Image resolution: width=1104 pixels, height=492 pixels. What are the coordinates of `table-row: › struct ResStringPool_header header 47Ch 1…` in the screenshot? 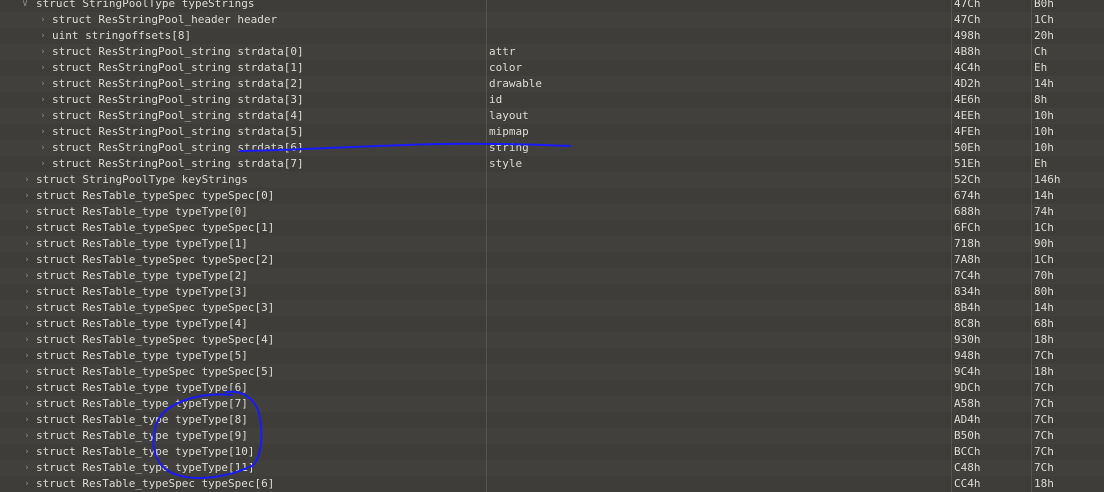 It's located at (552, 20).